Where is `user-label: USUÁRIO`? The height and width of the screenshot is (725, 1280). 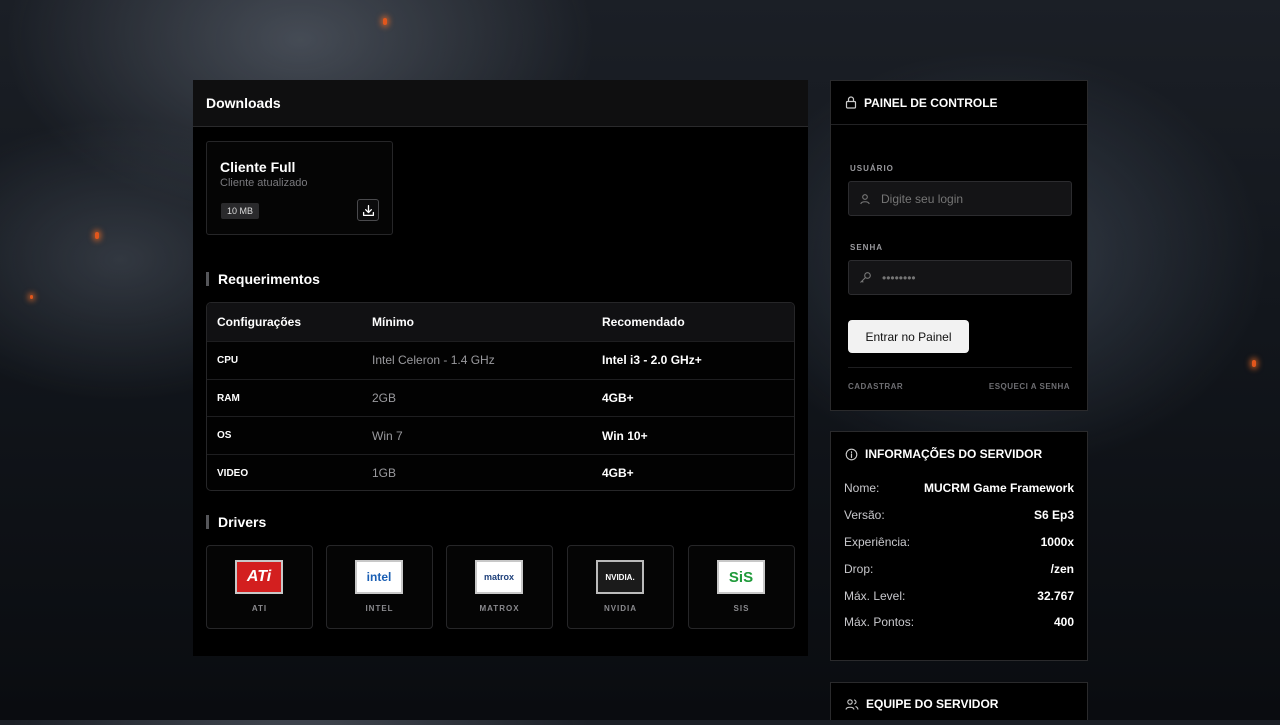
user-label: USUÁRIO is located at coordinates (872, 168).